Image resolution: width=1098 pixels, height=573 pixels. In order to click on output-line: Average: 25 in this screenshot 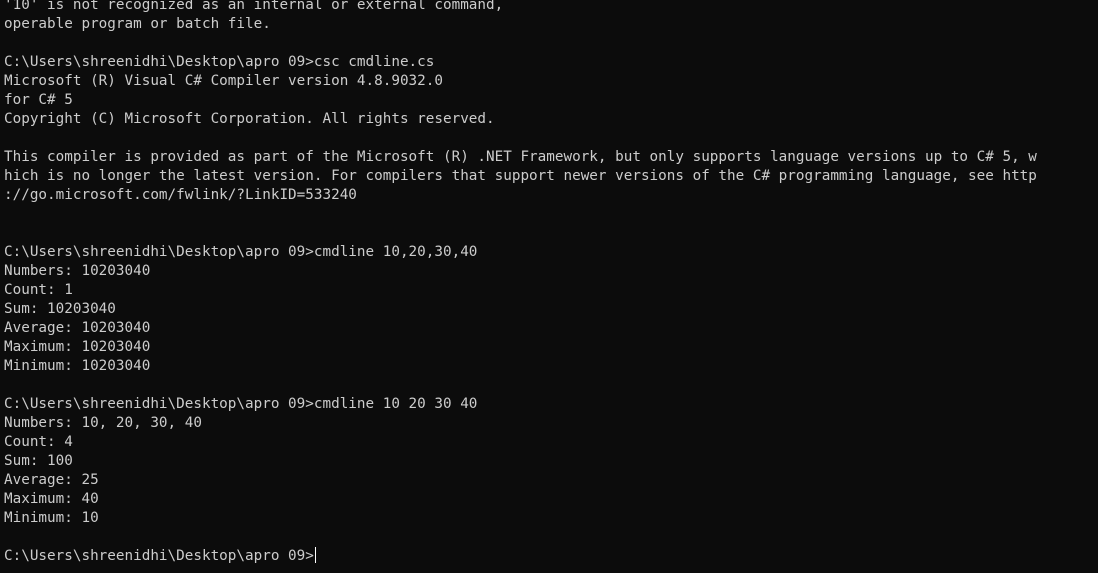, I will do `click(51, 480)`.